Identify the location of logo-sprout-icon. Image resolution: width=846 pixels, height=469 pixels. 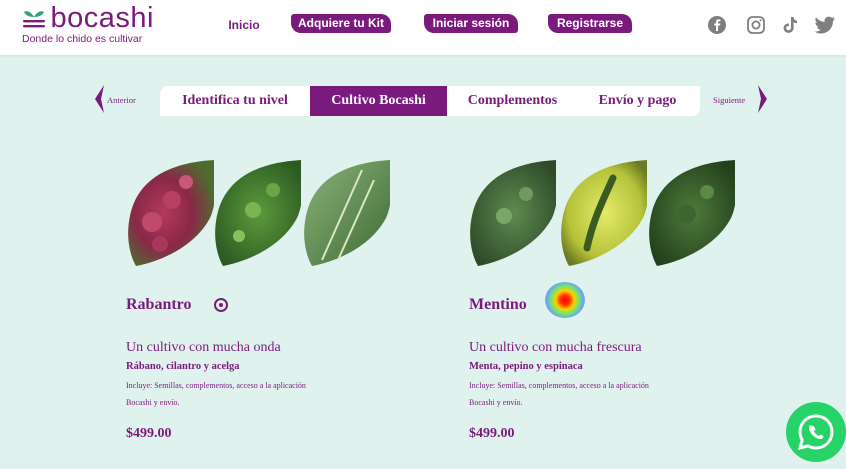
(34, 19).